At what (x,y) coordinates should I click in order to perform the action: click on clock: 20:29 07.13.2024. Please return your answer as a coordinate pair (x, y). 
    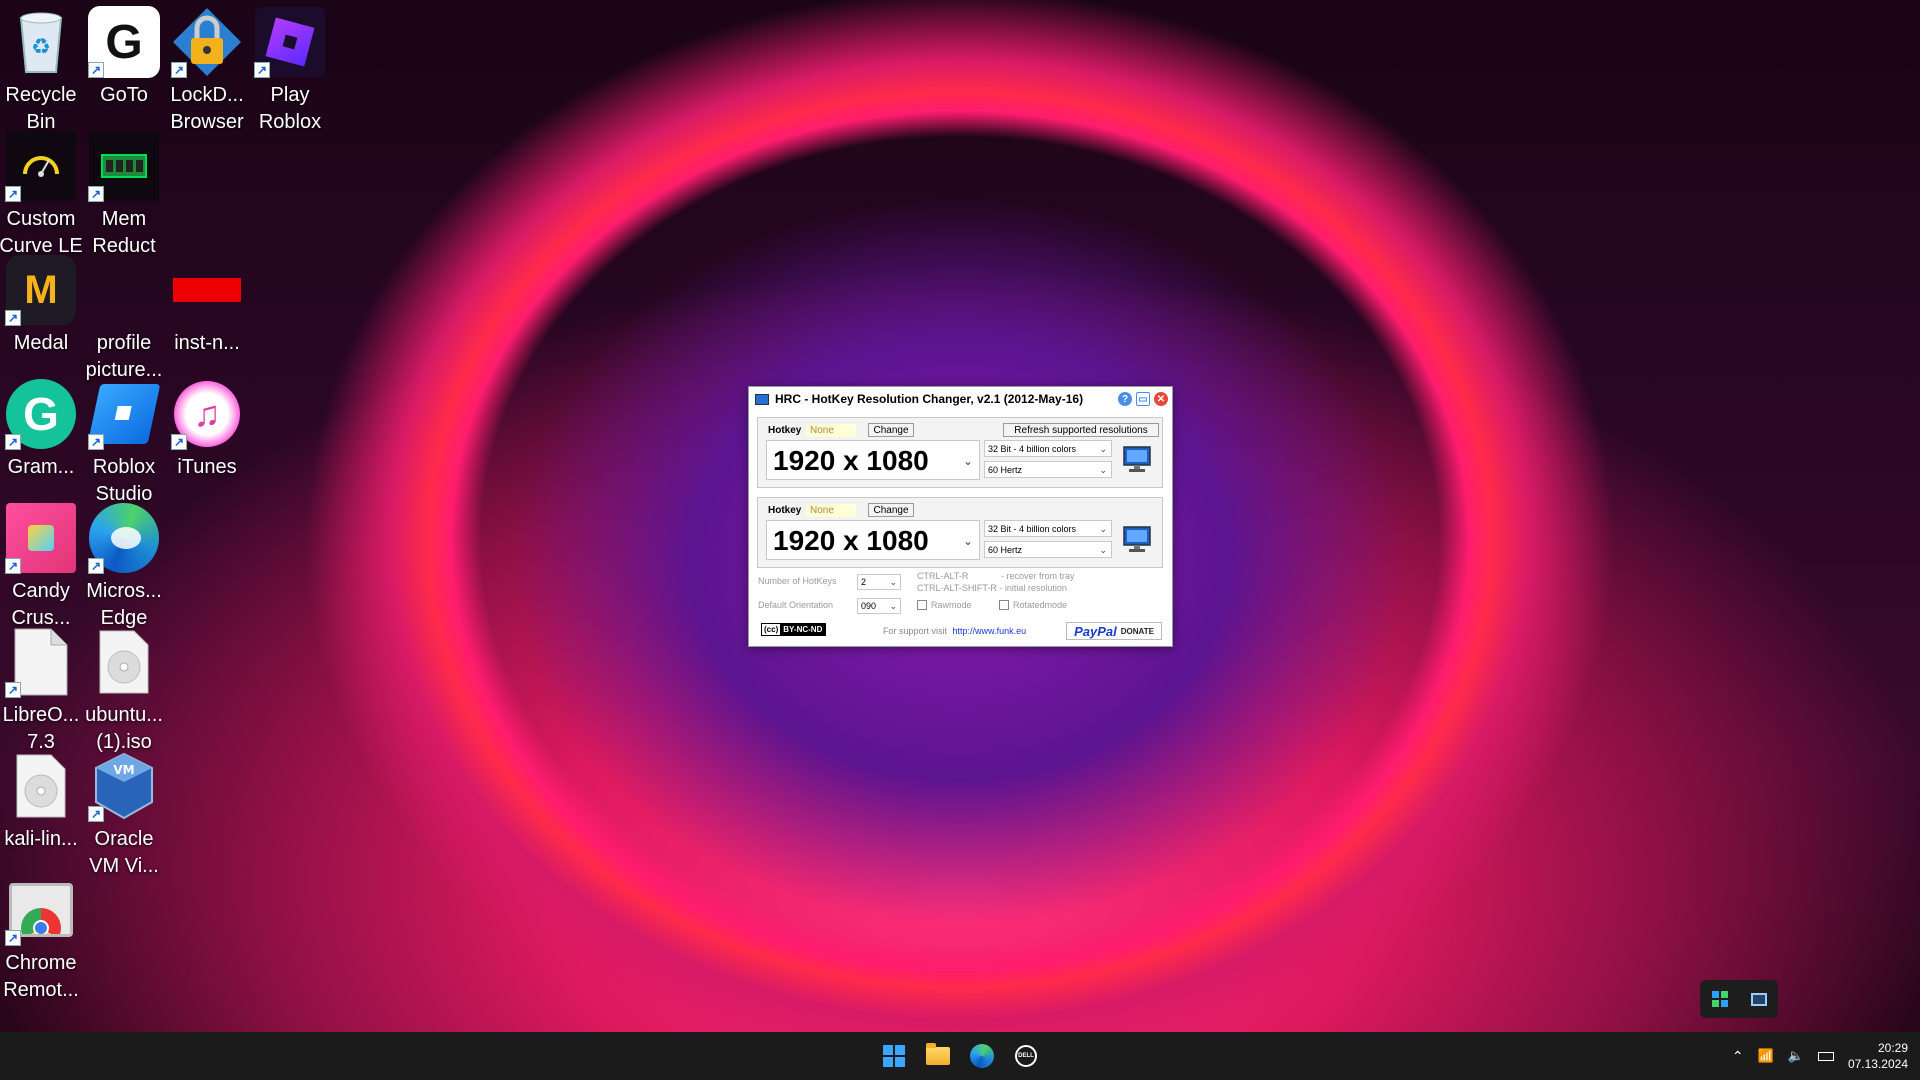
    Looking at the image, I should click on (1878, 1056).